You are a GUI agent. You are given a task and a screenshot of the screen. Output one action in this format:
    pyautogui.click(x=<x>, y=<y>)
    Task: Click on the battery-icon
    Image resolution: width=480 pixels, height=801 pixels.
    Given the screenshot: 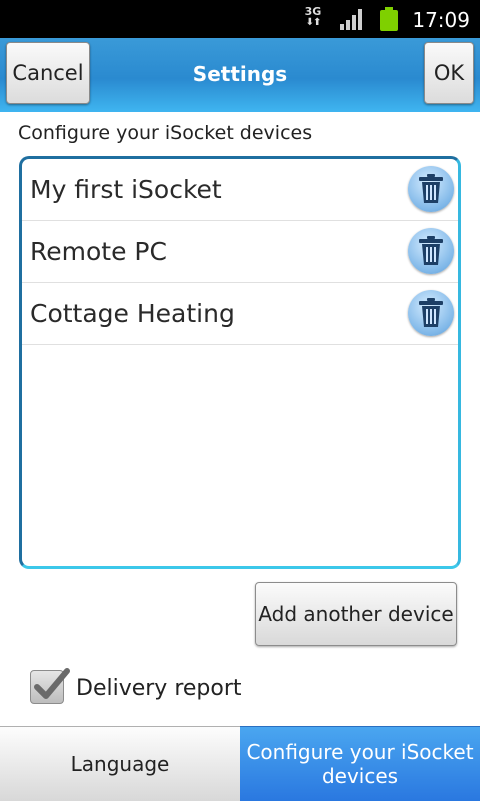 What is the action you would take?
    pyautogui.click(x=389, y=19)
    